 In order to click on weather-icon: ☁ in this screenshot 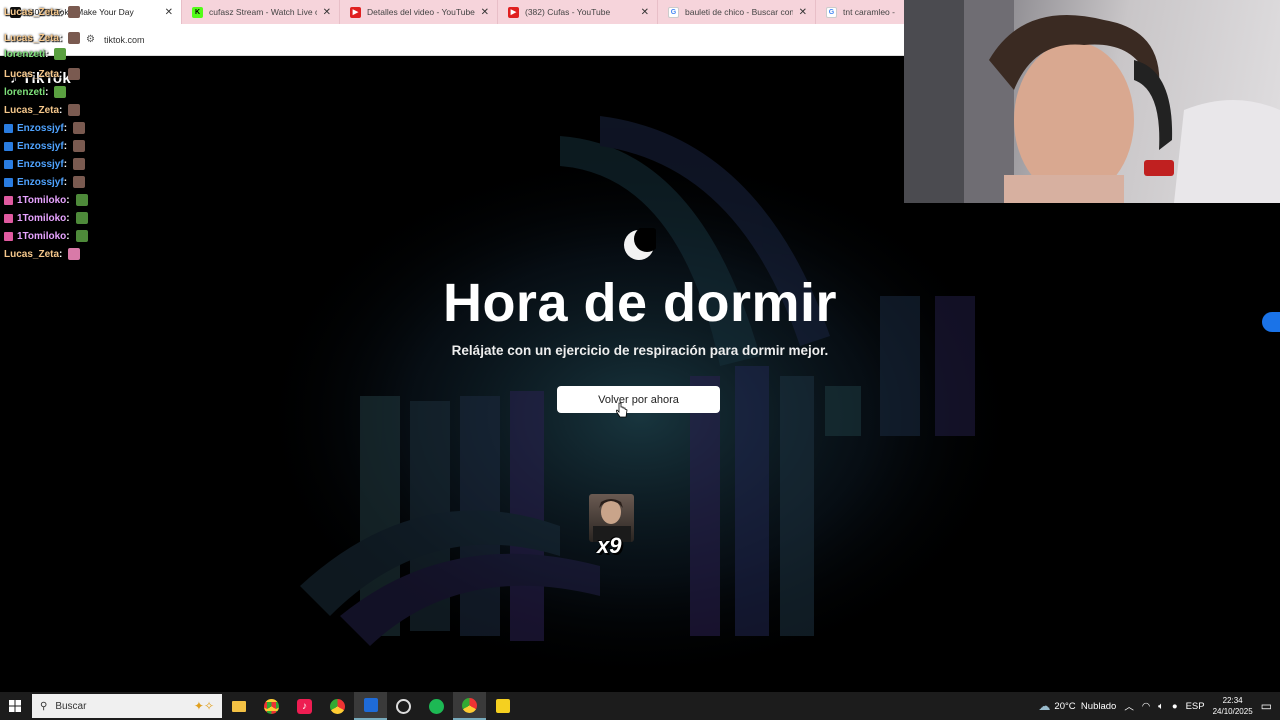, I will do `click(1044, 706)`.